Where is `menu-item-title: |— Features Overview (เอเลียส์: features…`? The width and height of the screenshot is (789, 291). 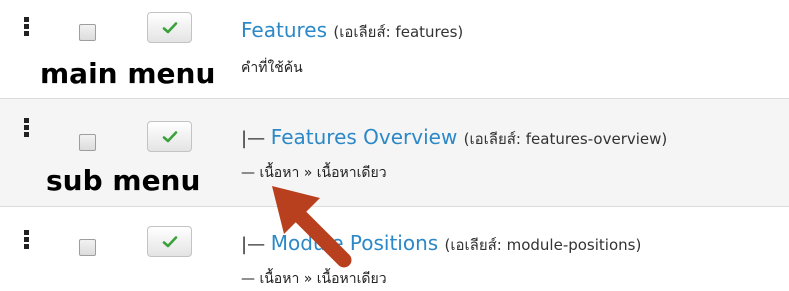 menu-item-title: |— Features Overview (เอเลียส์: features… is located at coordinates (454, 138).